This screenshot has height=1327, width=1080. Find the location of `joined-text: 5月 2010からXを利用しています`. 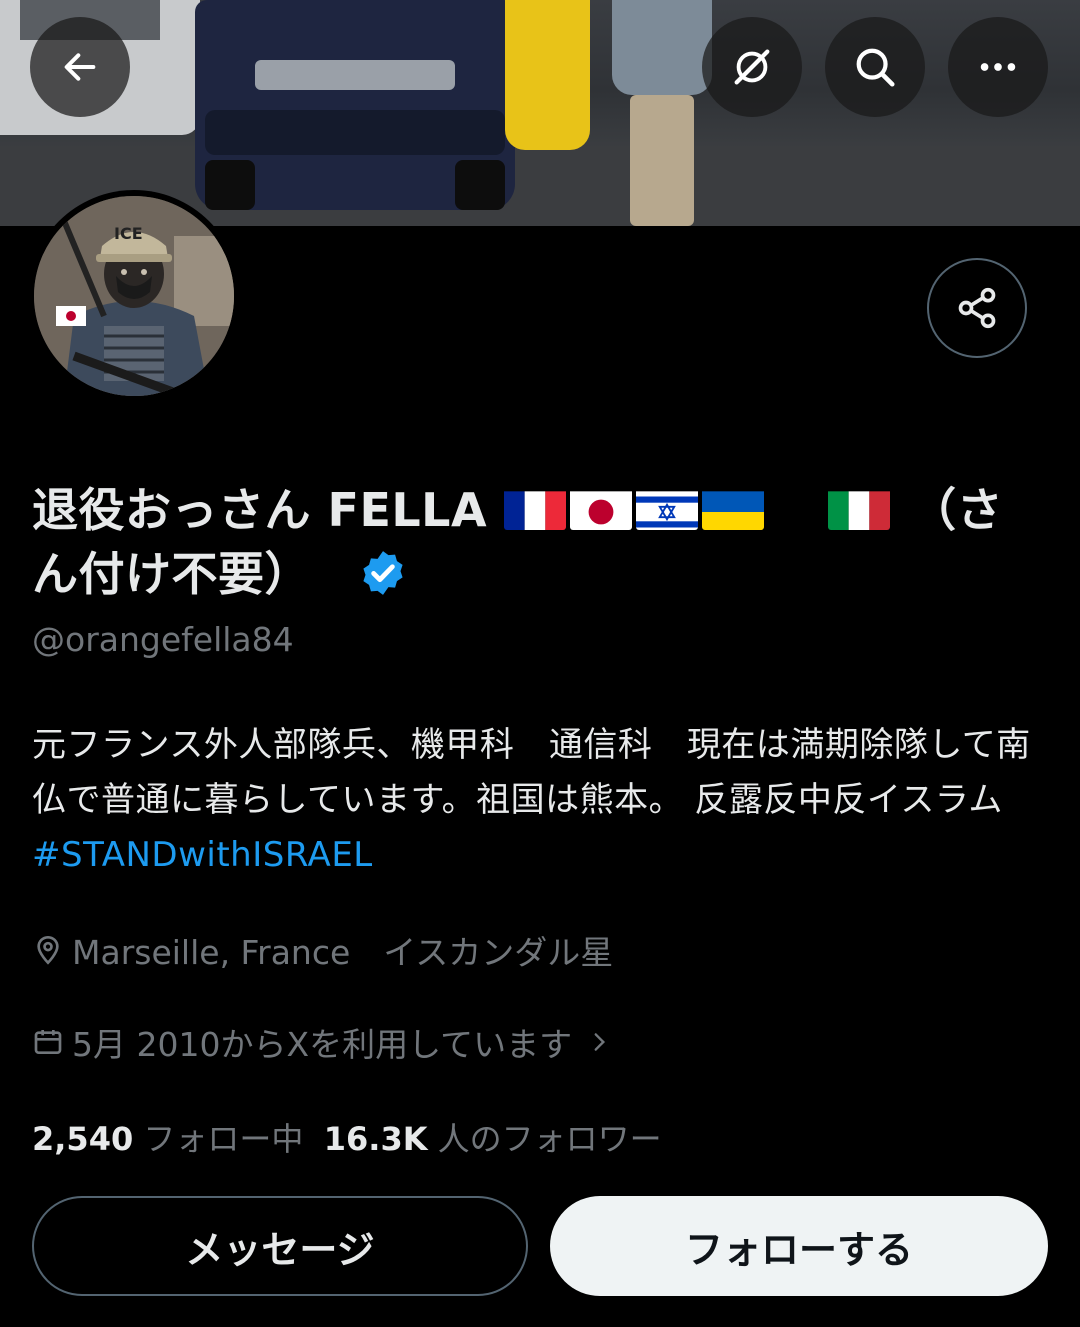

joined-text: 5月 2010からXを利用しています is located at coordinates (322, 1044).